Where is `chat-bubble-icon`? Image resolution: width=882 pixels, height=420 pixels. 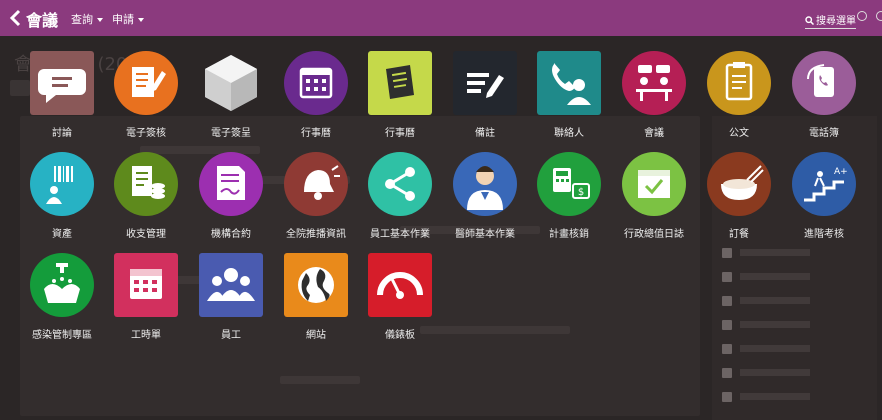
chat-bubble-icon is located at coordinates (62, 83).